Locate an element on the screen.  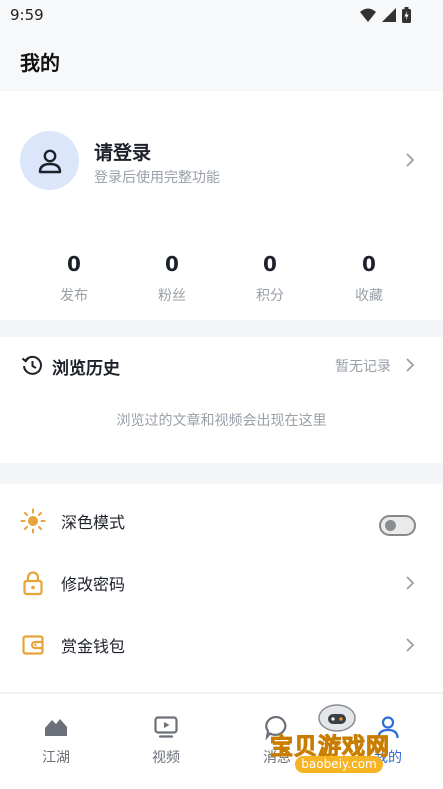
stats-row: 0 发布 0 粉丝 0 积分 0 收藏 is located at coordinates (221, 281).